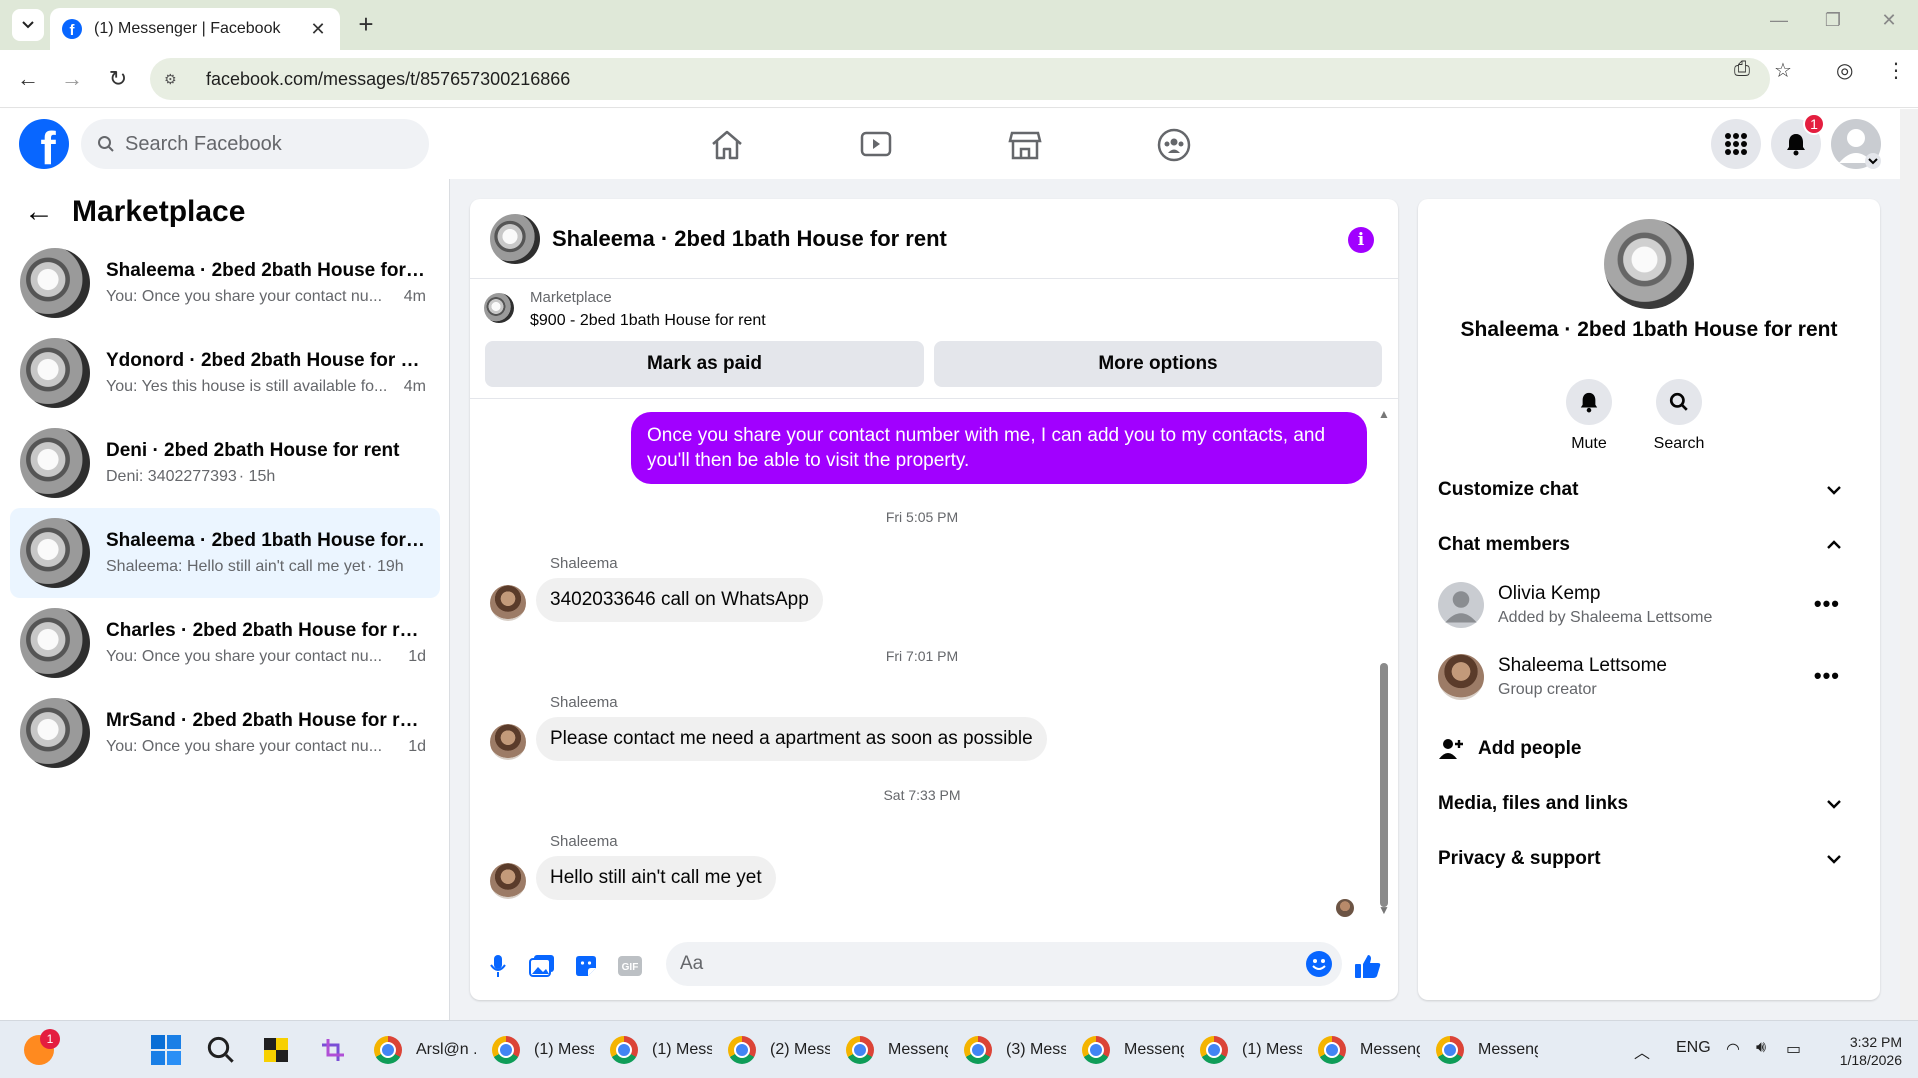  Describe the element at coordinates (922, 795) in the screenshot. I see `timestamp: Sat 7:33 PM` at that location.